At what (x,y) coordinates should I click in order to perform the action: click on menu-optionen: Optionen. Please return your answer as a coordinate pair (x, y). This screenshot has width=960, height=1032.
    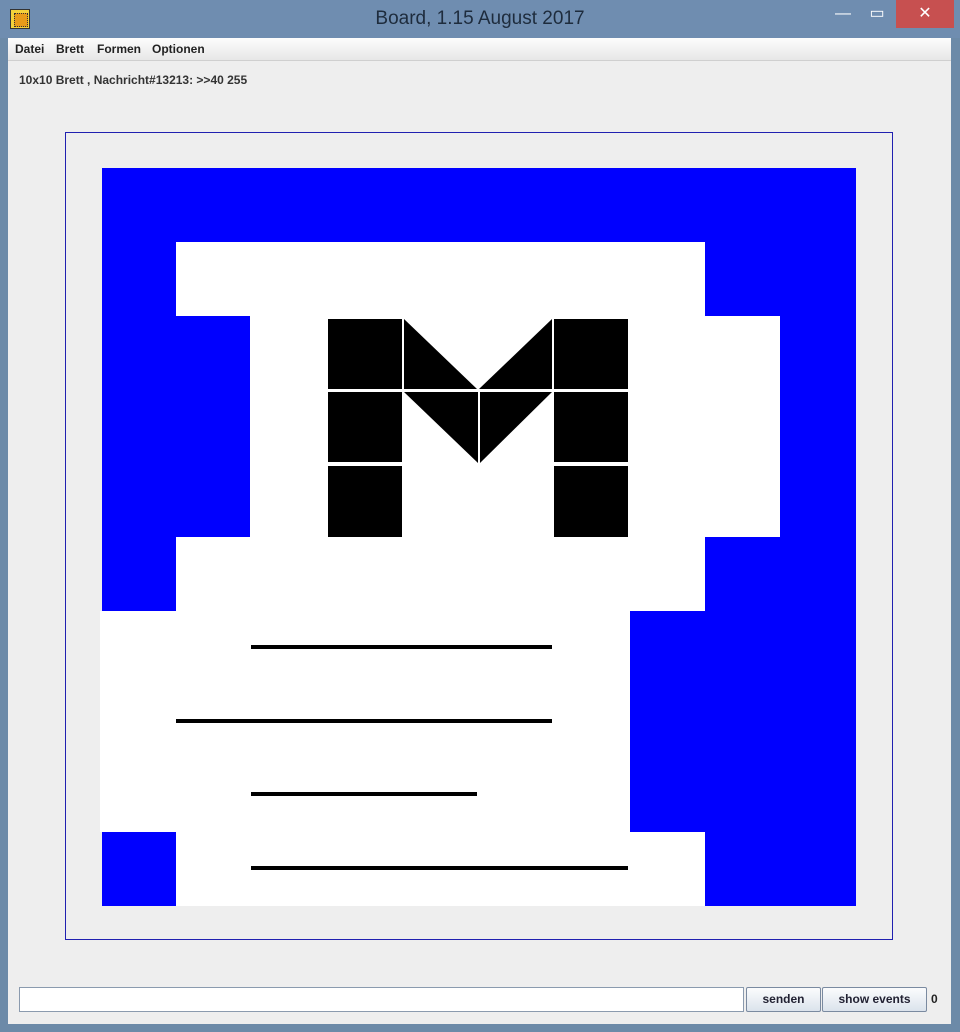
    Looking at the image, I should click on (178, 49).